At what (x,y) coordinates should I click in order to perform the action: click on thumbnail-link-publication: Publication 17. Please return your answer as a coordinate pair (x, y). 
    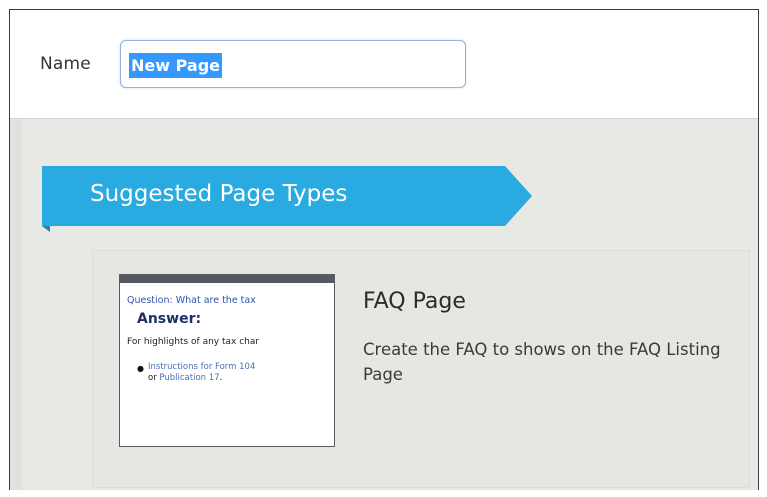
    Looking at the image, I should click on (189, 378).